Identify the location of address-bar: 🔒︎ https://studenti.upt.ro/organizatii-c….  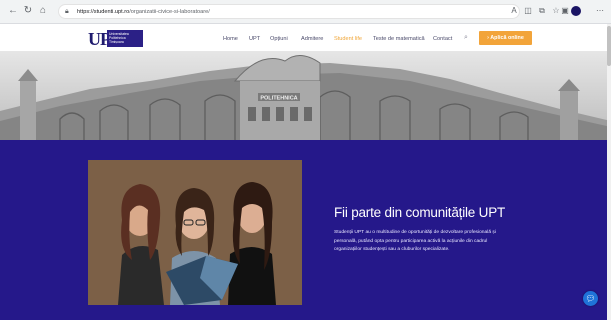
(289, 11).